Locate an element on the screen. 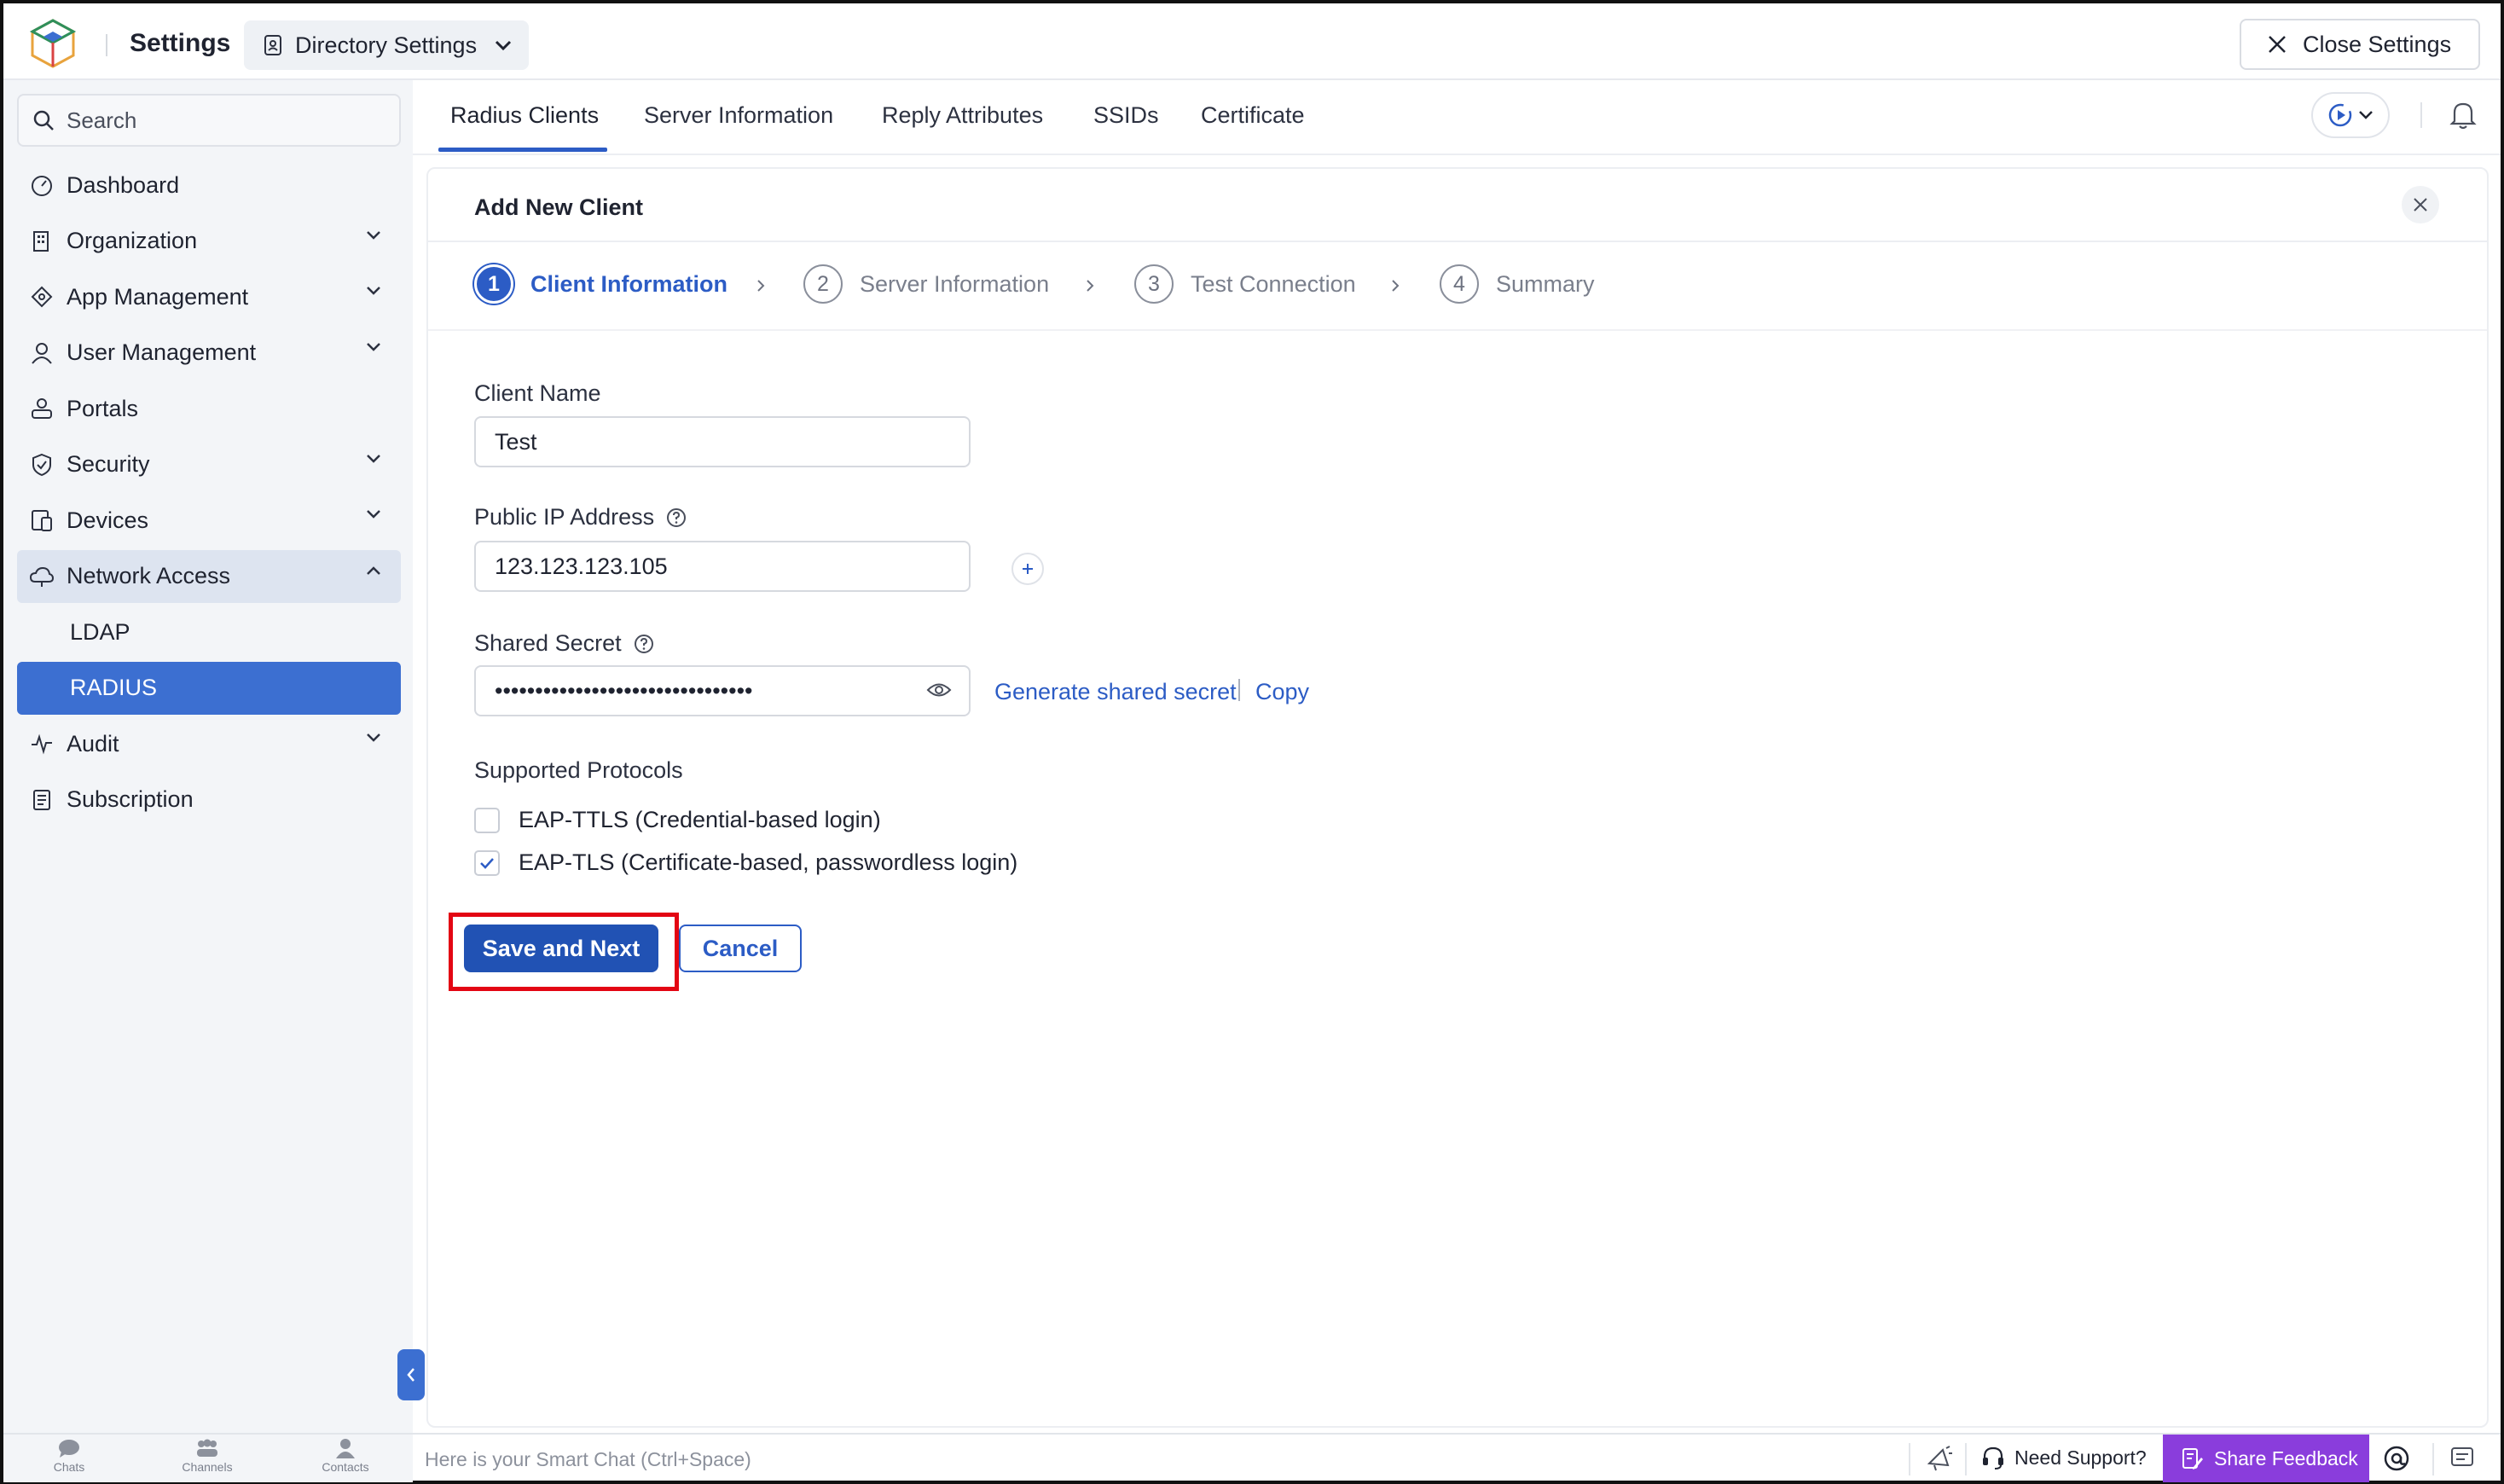  media-menu-button is located at coordinates (2350, 115).